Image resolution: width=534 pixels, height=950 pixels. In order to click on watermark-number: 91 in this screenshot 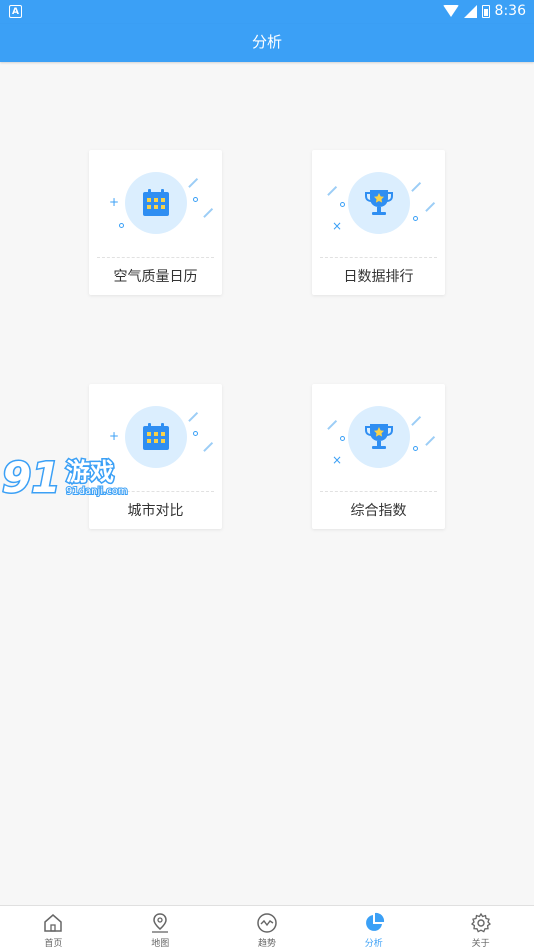, I will do `click(31, 476)`.